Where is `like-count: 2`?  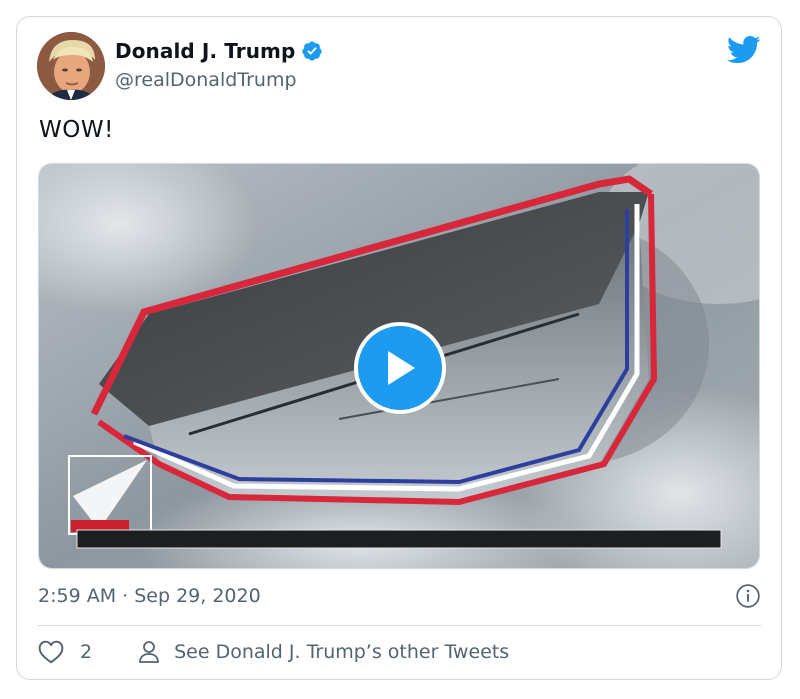
like-count: 2 is located at coordinates (86, 652).